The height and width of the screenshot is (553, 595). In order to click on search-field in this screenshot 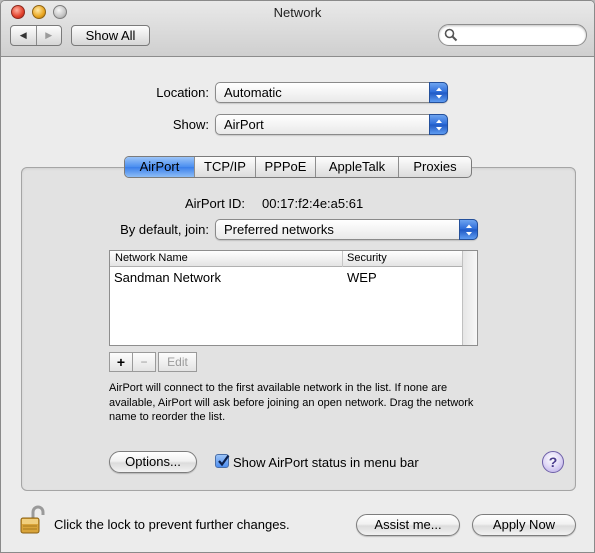, I will do `click(512, 35)`.